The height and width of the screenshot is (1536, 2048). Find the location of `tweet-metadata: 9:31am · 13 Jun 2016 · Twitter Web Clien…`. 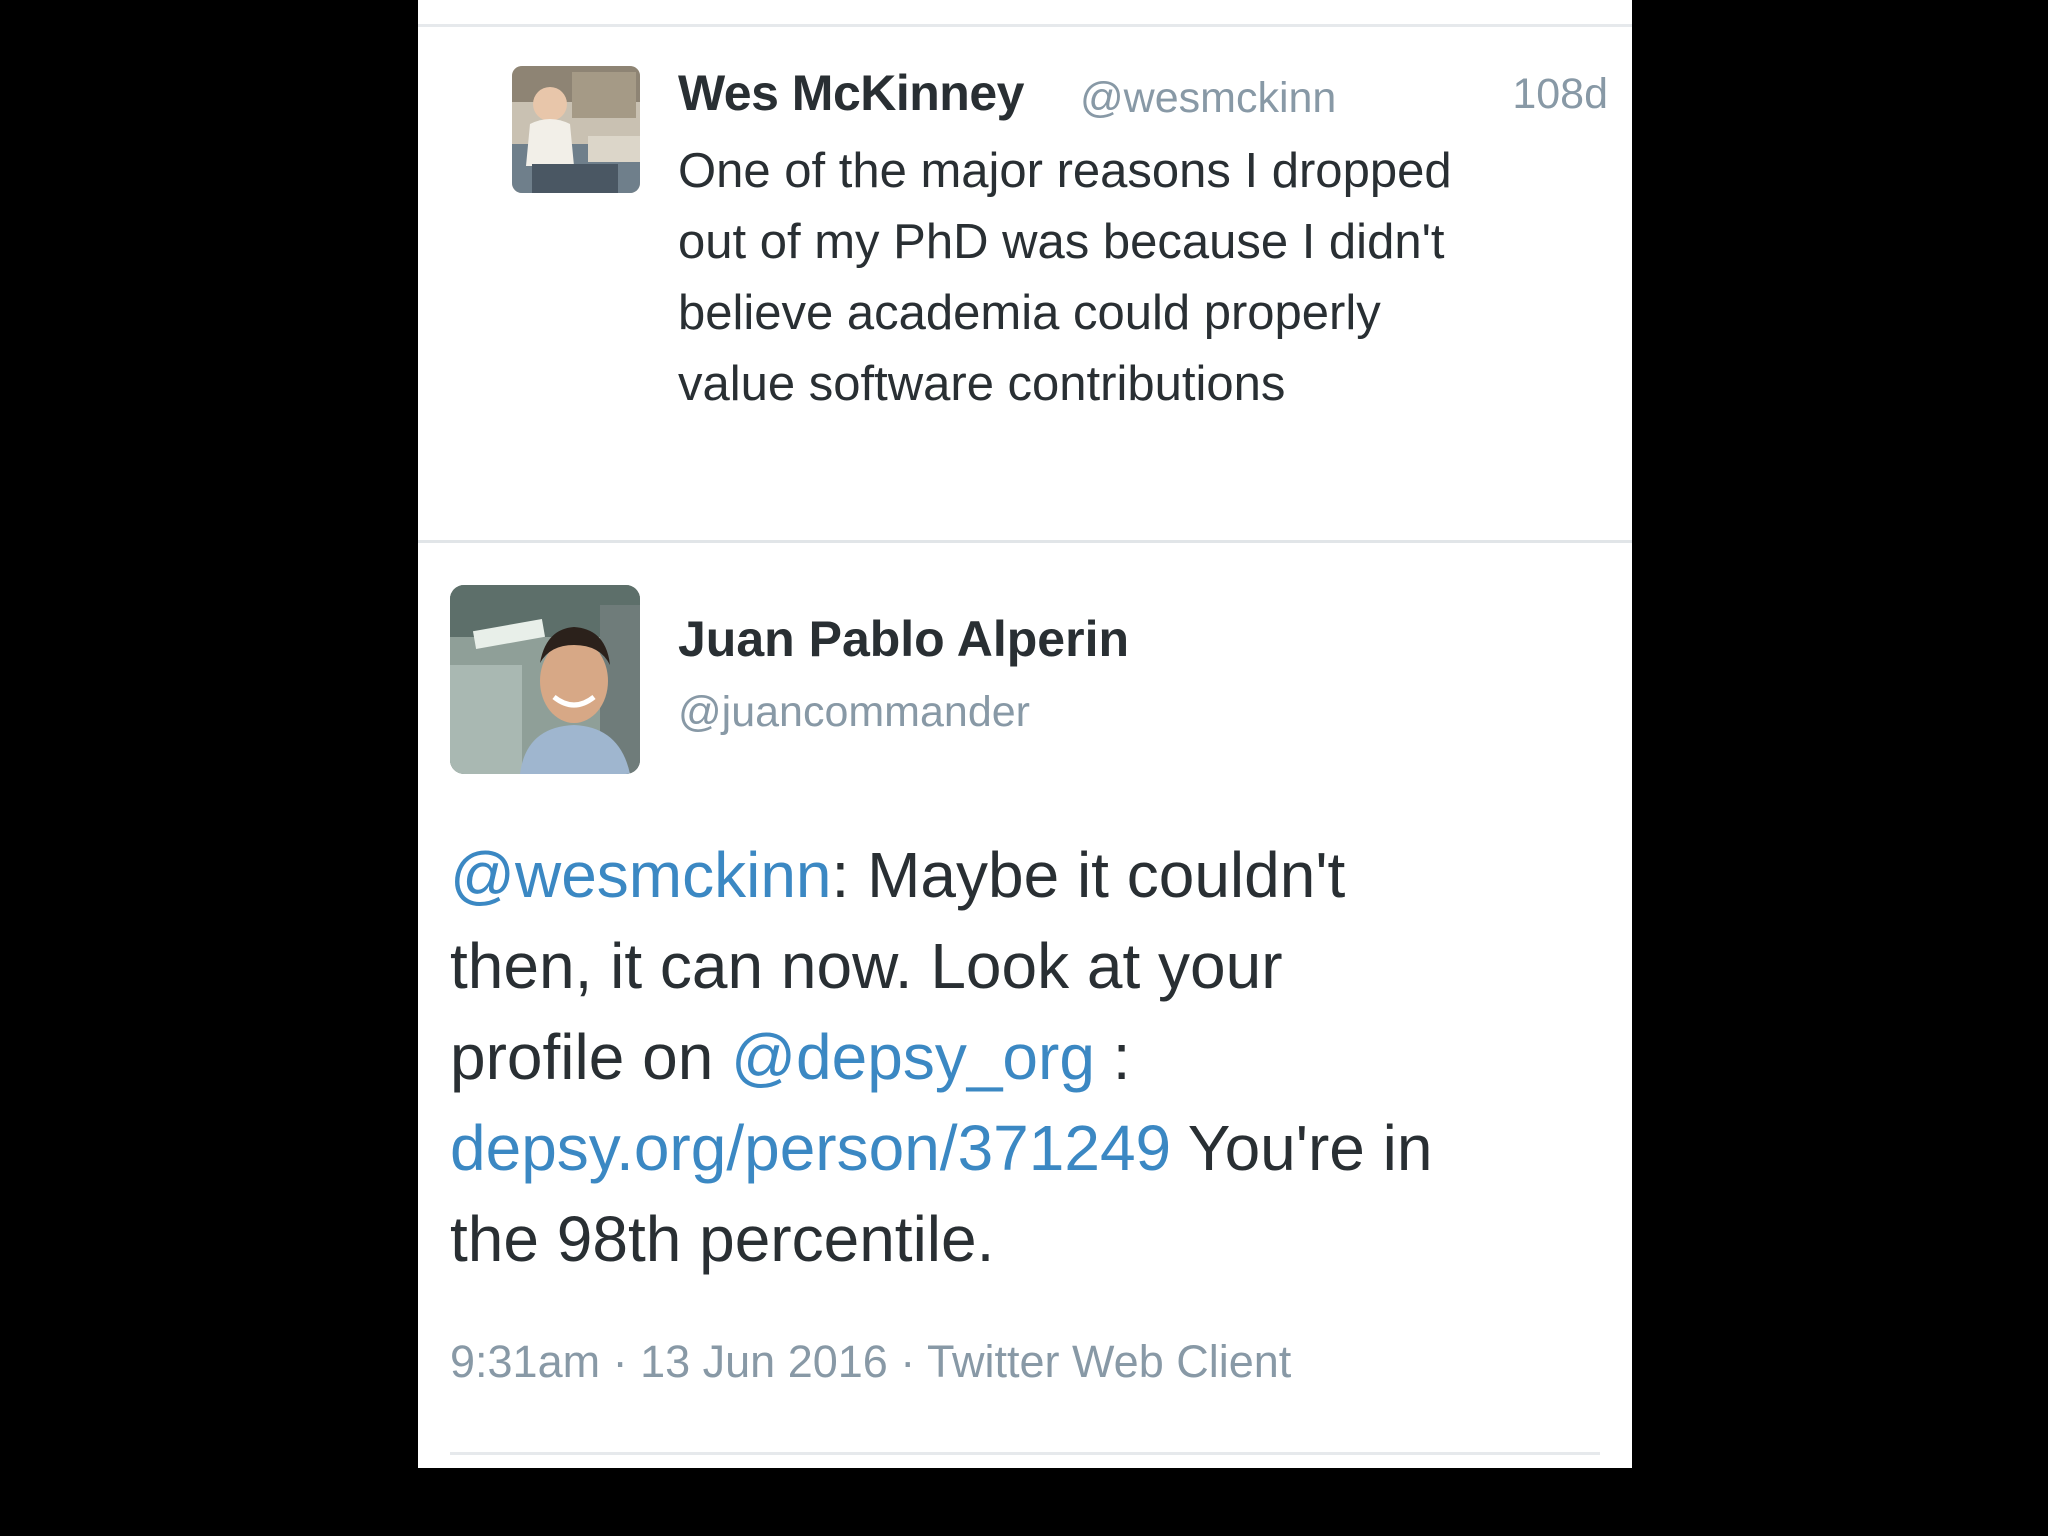

tweet-metadata: 9:31am · 13 Jun 2016 · Twitter Web Clien… is located at coordinates (870, 1362).